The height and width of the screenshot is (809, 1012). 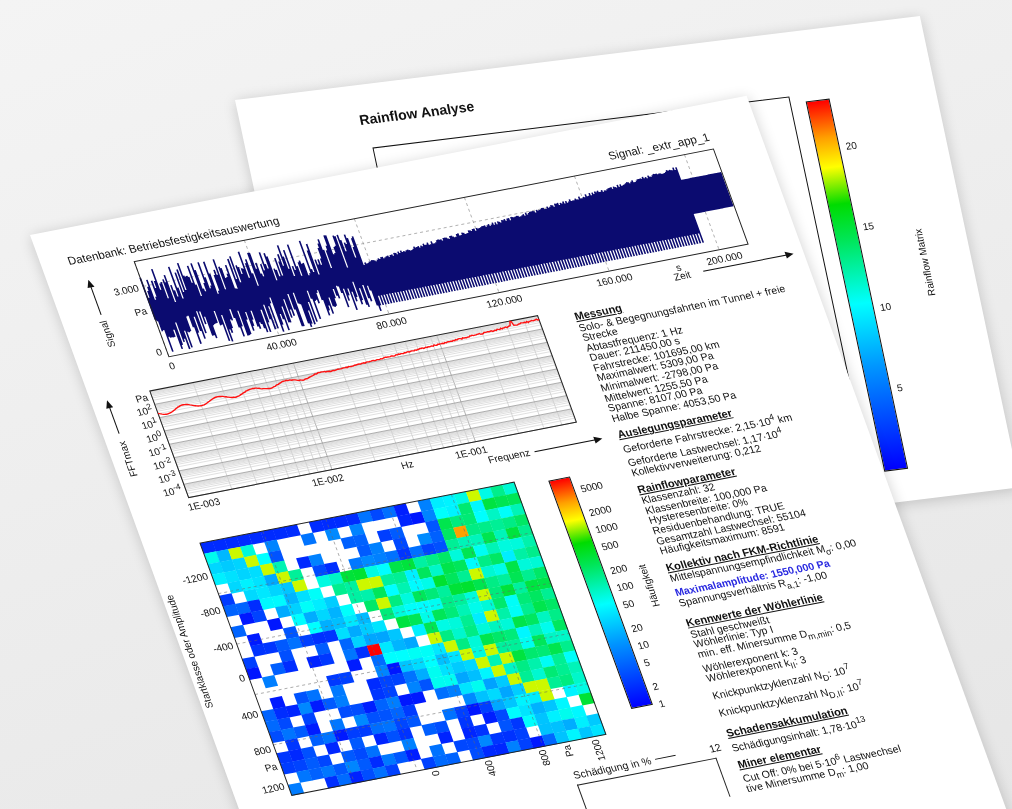 What do you see at coordinates (107, 334) in the screenshot?
I see `axis-title: Signal` at bounding box center [107, 334].